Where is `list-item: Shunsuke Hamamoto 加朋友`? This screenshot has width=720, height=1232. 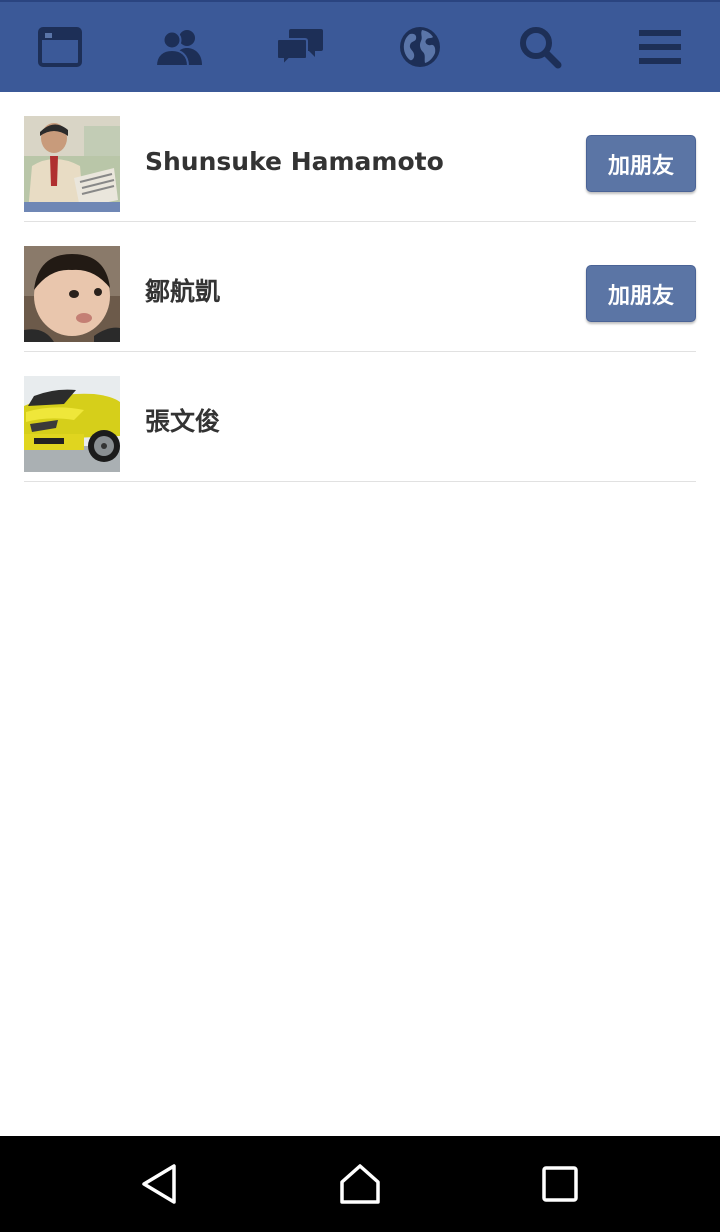 list-item: Shunsuke Hamamoto 加朋友 is located at coordinates (360, 157).